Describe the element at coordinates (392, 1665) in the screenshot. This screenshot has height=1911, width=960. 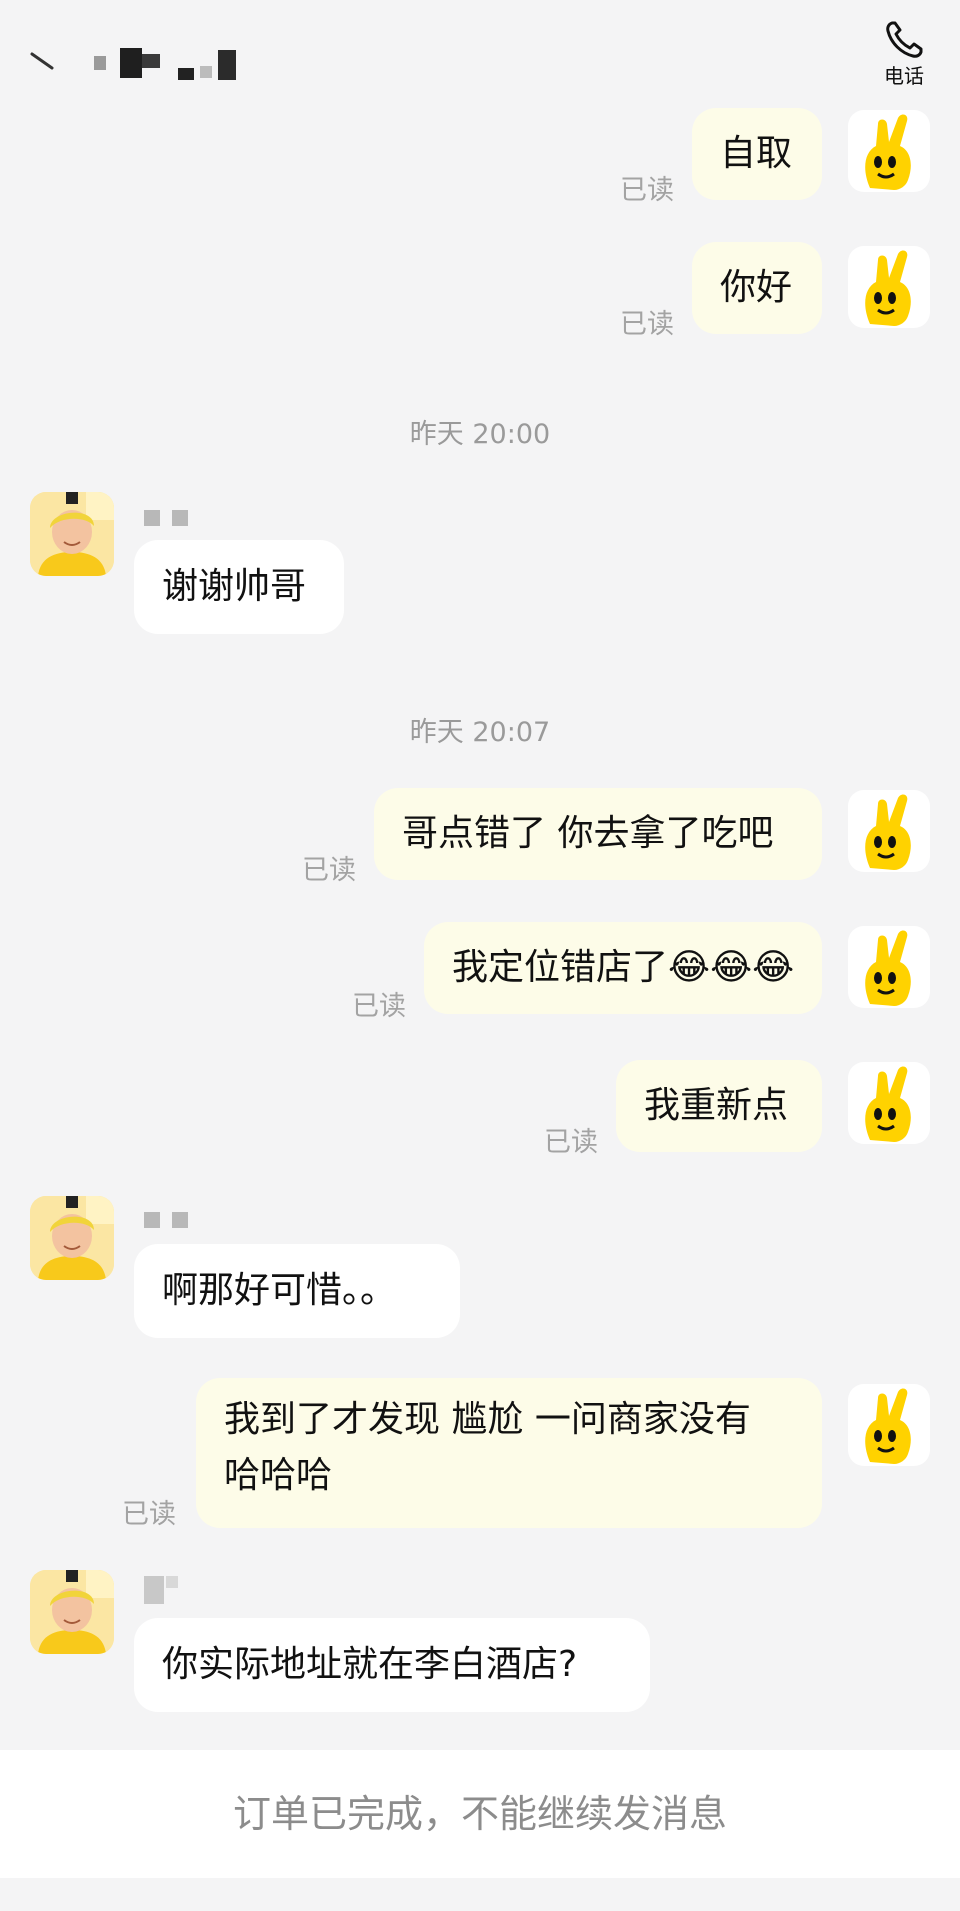
I see `message-bubble-incoming: 你实际地址就在李白酒店?` at that location.